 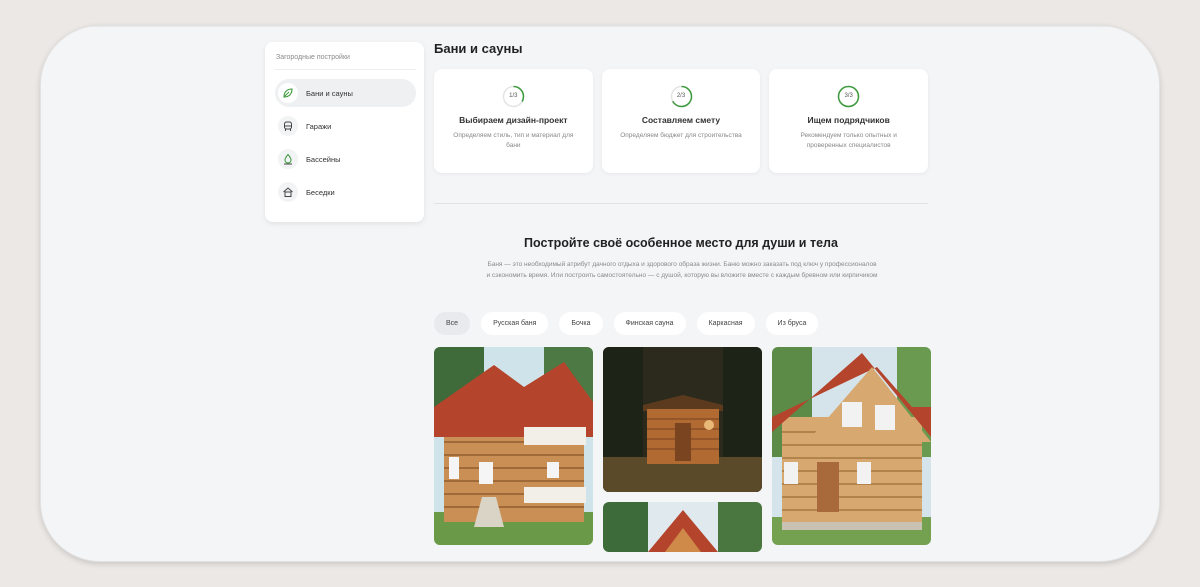 I want to click on sidebar-item-baths: Бани и сауны, so click(x=345, y=93).